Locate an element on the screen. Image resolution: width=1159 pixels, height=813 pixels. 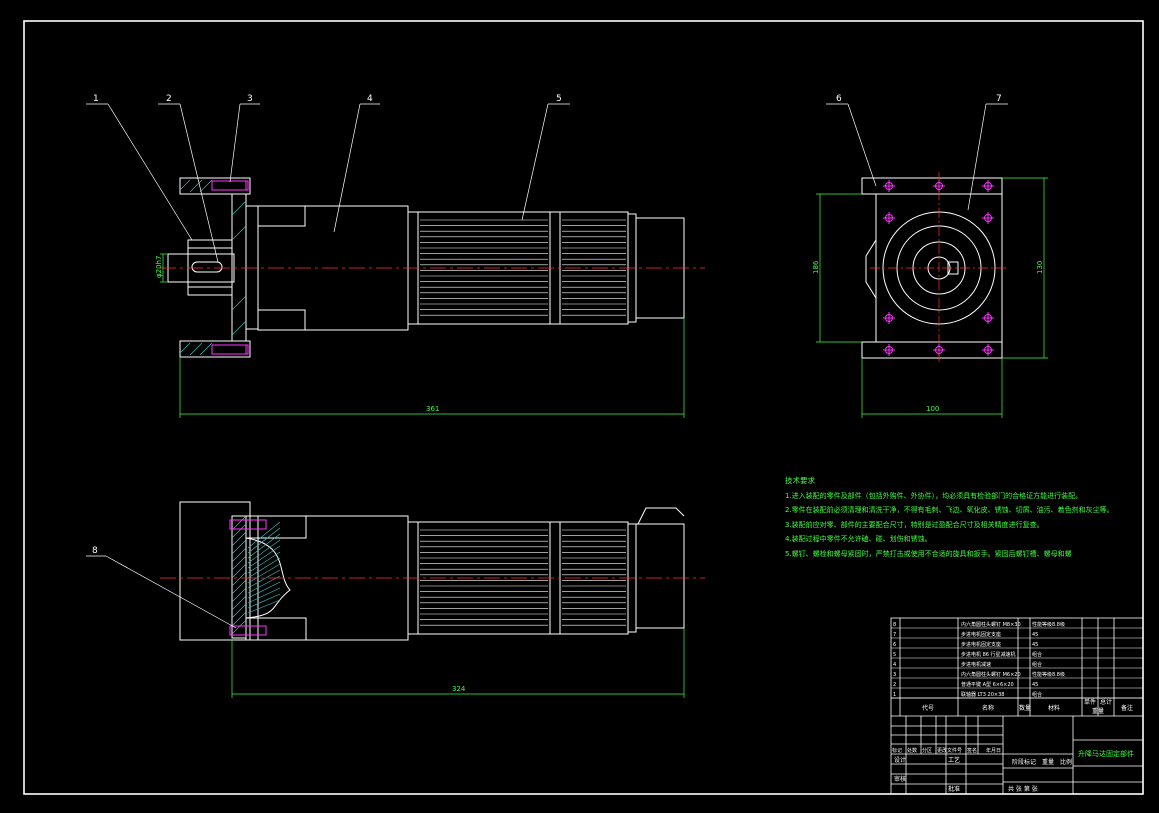
bom-cell-no: 1 is located at coordinates (894, 695).